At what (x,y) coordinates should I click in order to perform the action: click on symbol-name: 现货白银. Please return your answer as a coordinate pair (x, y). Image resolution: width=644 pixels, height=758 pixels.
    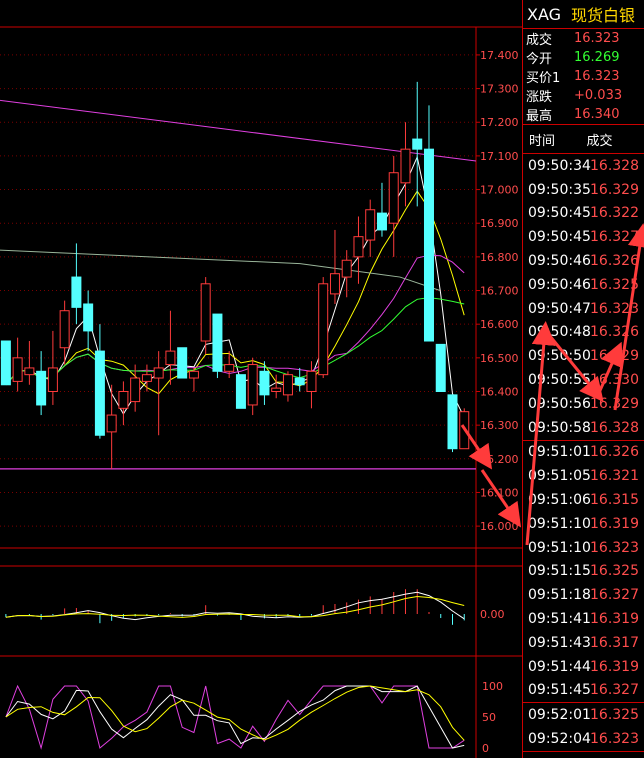
    Looking at the image, I should click on (603, 15).